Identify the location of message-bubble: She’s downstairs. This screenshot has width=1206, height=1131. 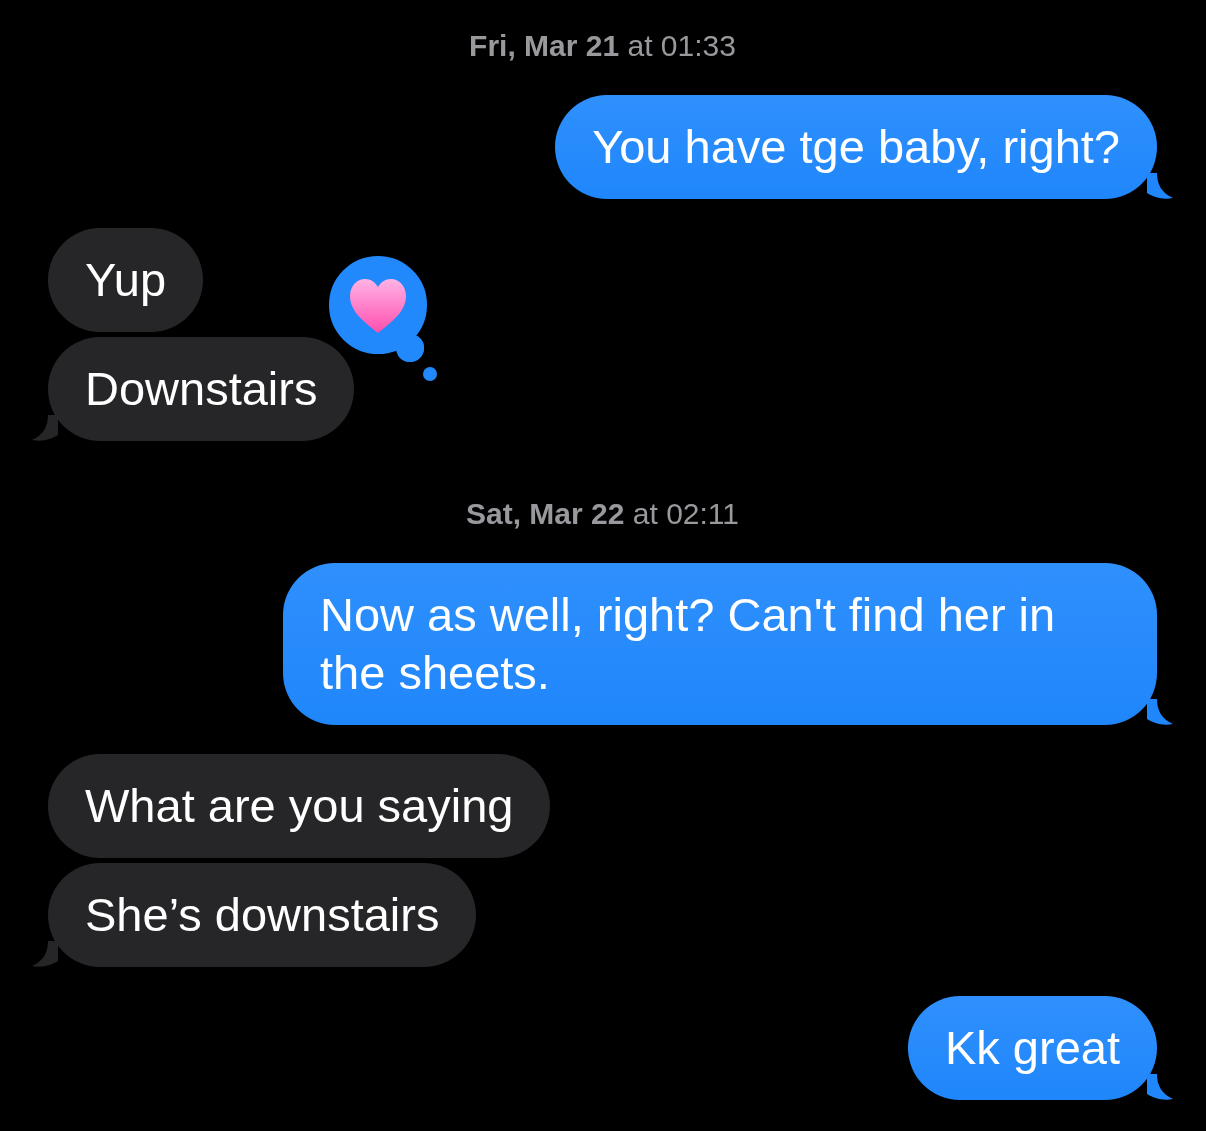
(254, 915).